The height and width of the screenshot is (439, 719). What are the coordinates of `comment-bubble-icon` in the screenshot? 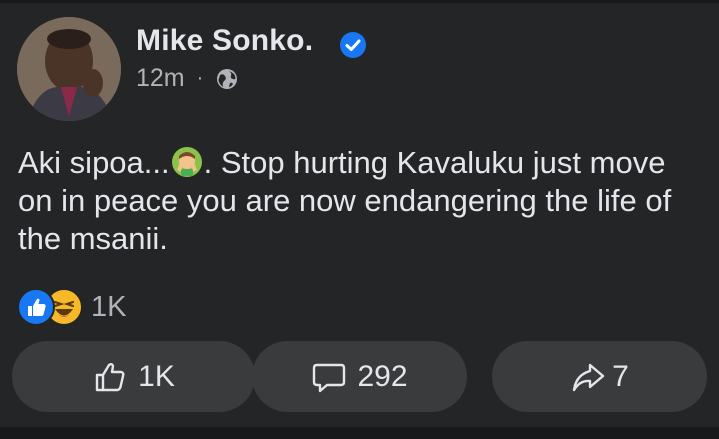 It's located at (329, 377).